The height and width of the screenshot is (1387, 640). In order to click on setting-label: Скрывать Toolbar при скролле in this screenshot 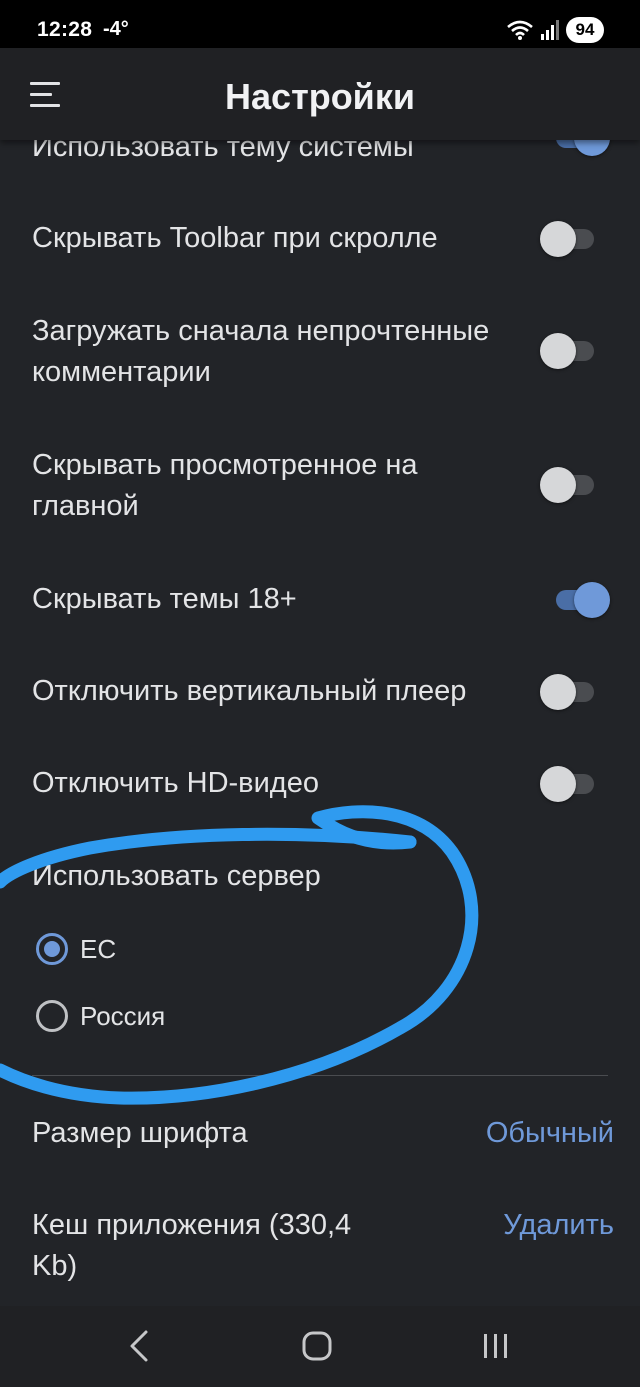, I will do `click(235, 238)`.